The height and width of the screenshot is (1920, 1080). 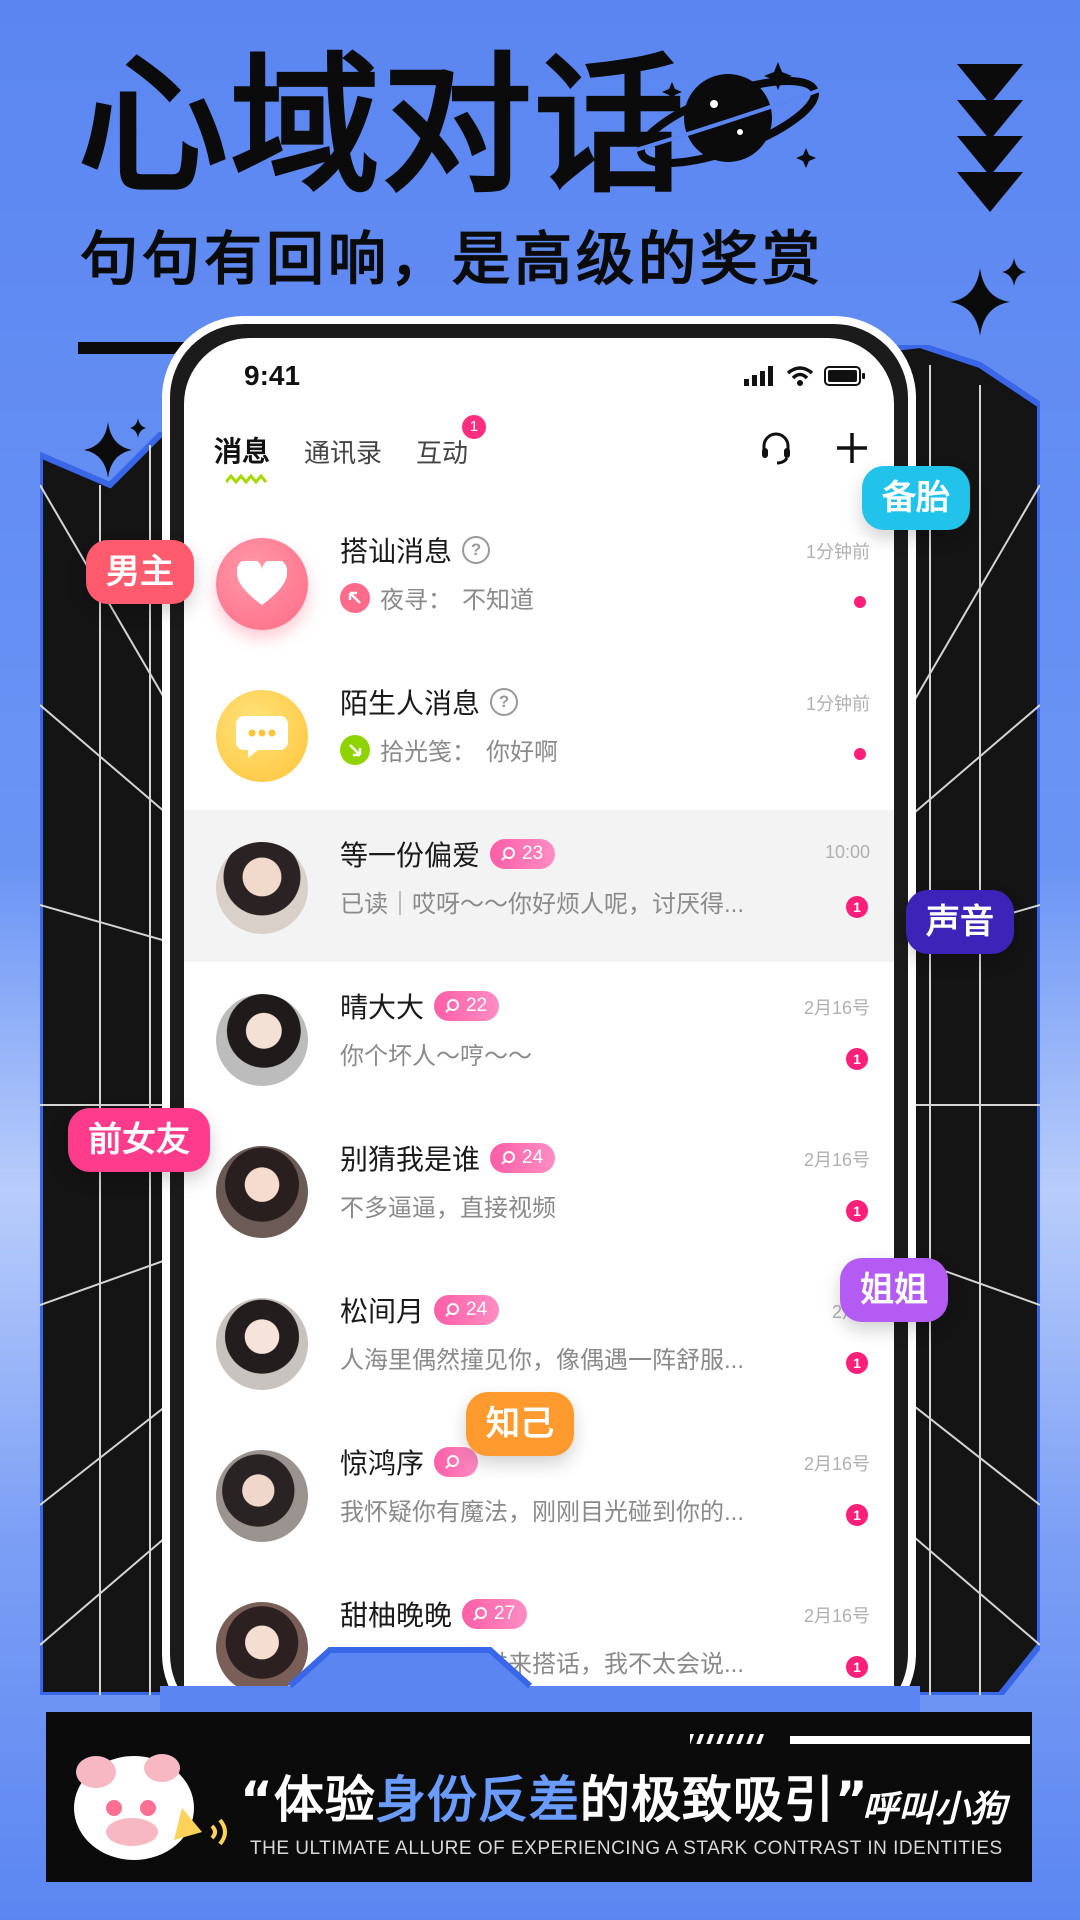 I want to click on list-item: 搭讪消息? 夜寻： 不知道 1分钟前, so click(x=539, y=582).